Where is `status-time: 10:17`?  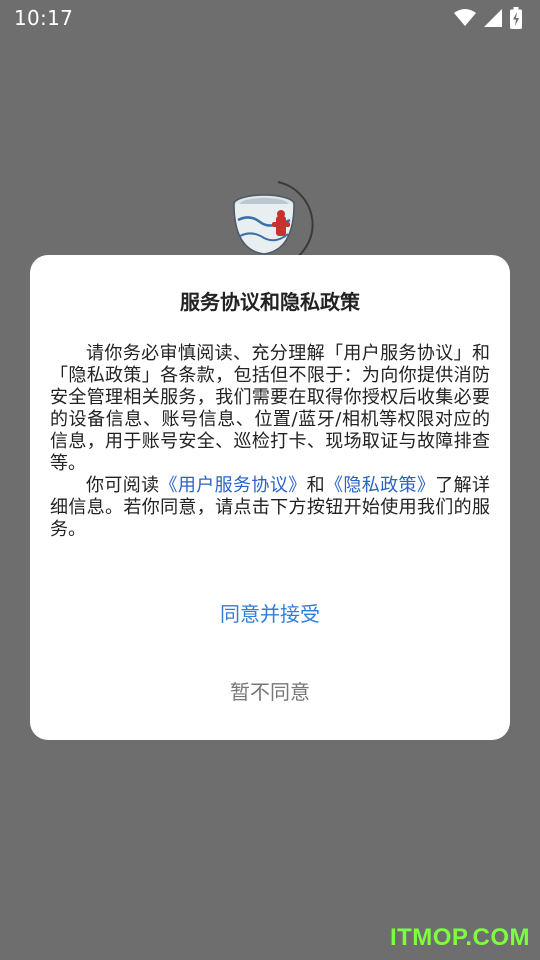
status-time: 10:17 is located at coordinates (44, 18).